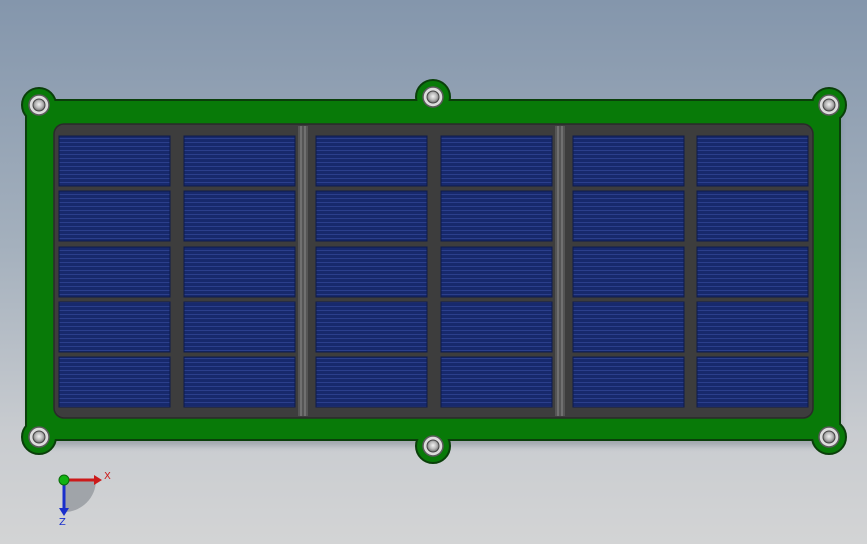 The width and height of the screenshot is (867, 544). I want to click on triad-quarter-shade, so click(80, 496).